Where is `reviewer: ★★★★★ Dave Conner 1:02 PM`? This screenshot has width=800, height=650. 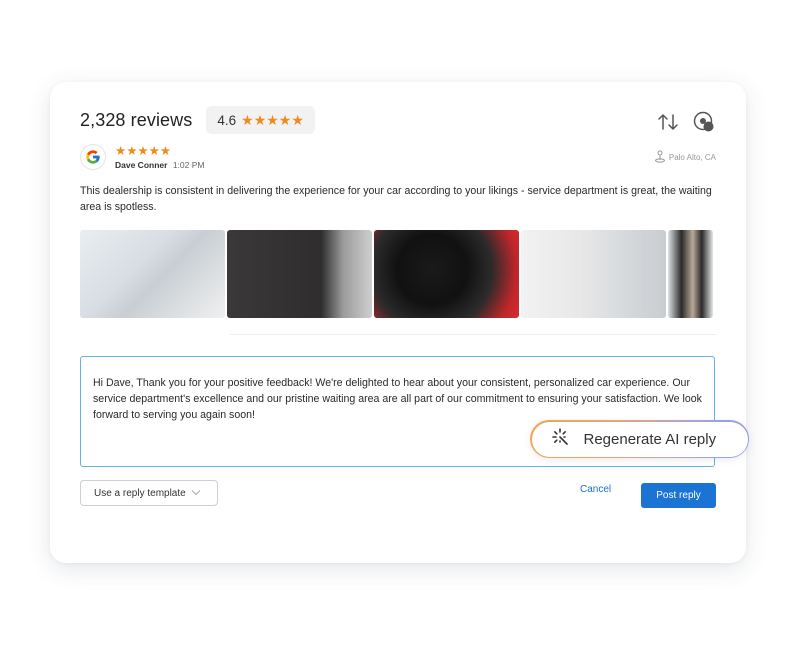 reviewer: ★★★★★ Dave Conner 1:02 PM is located at coordinates (142, 157).